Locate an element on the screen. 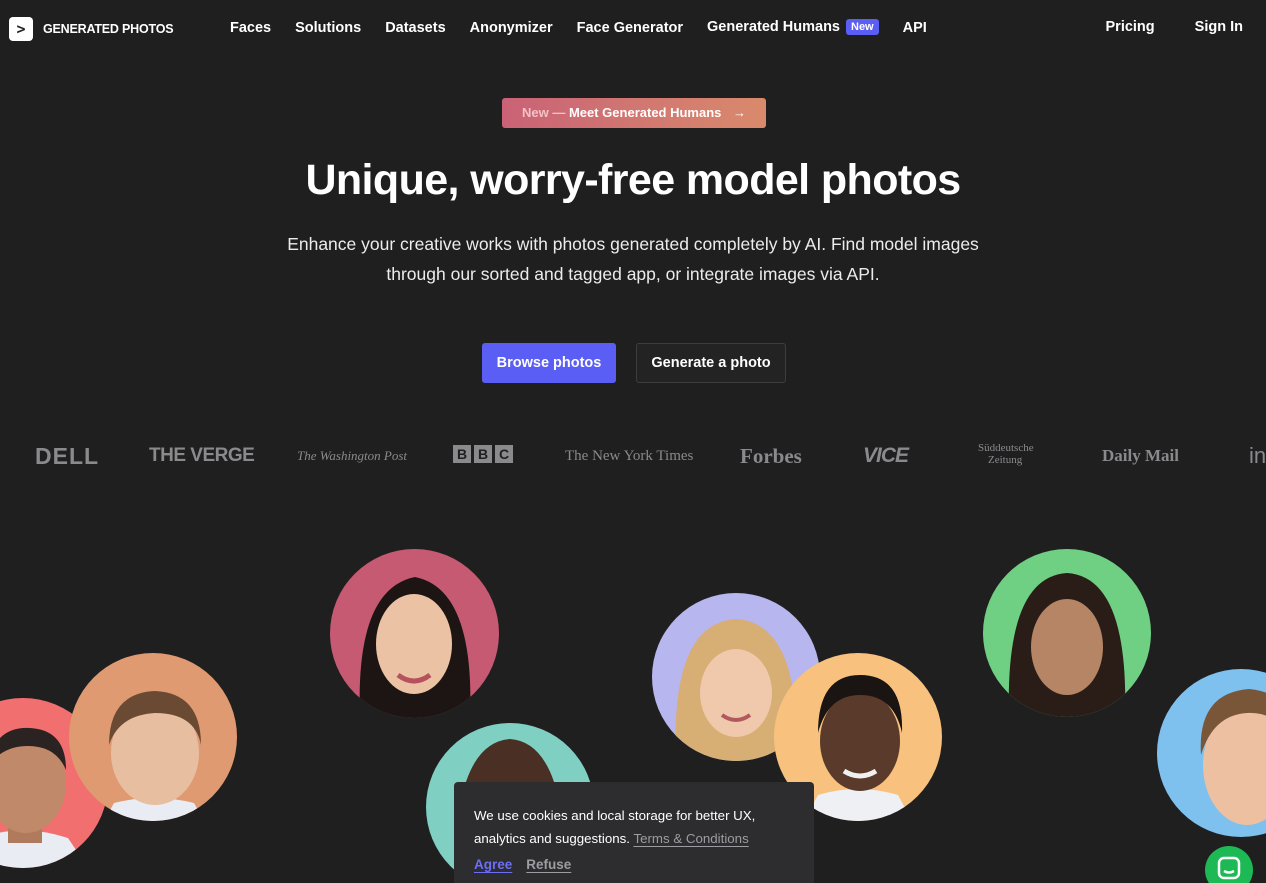  refuse-button: Refuse is located at coordinates (548, 864).